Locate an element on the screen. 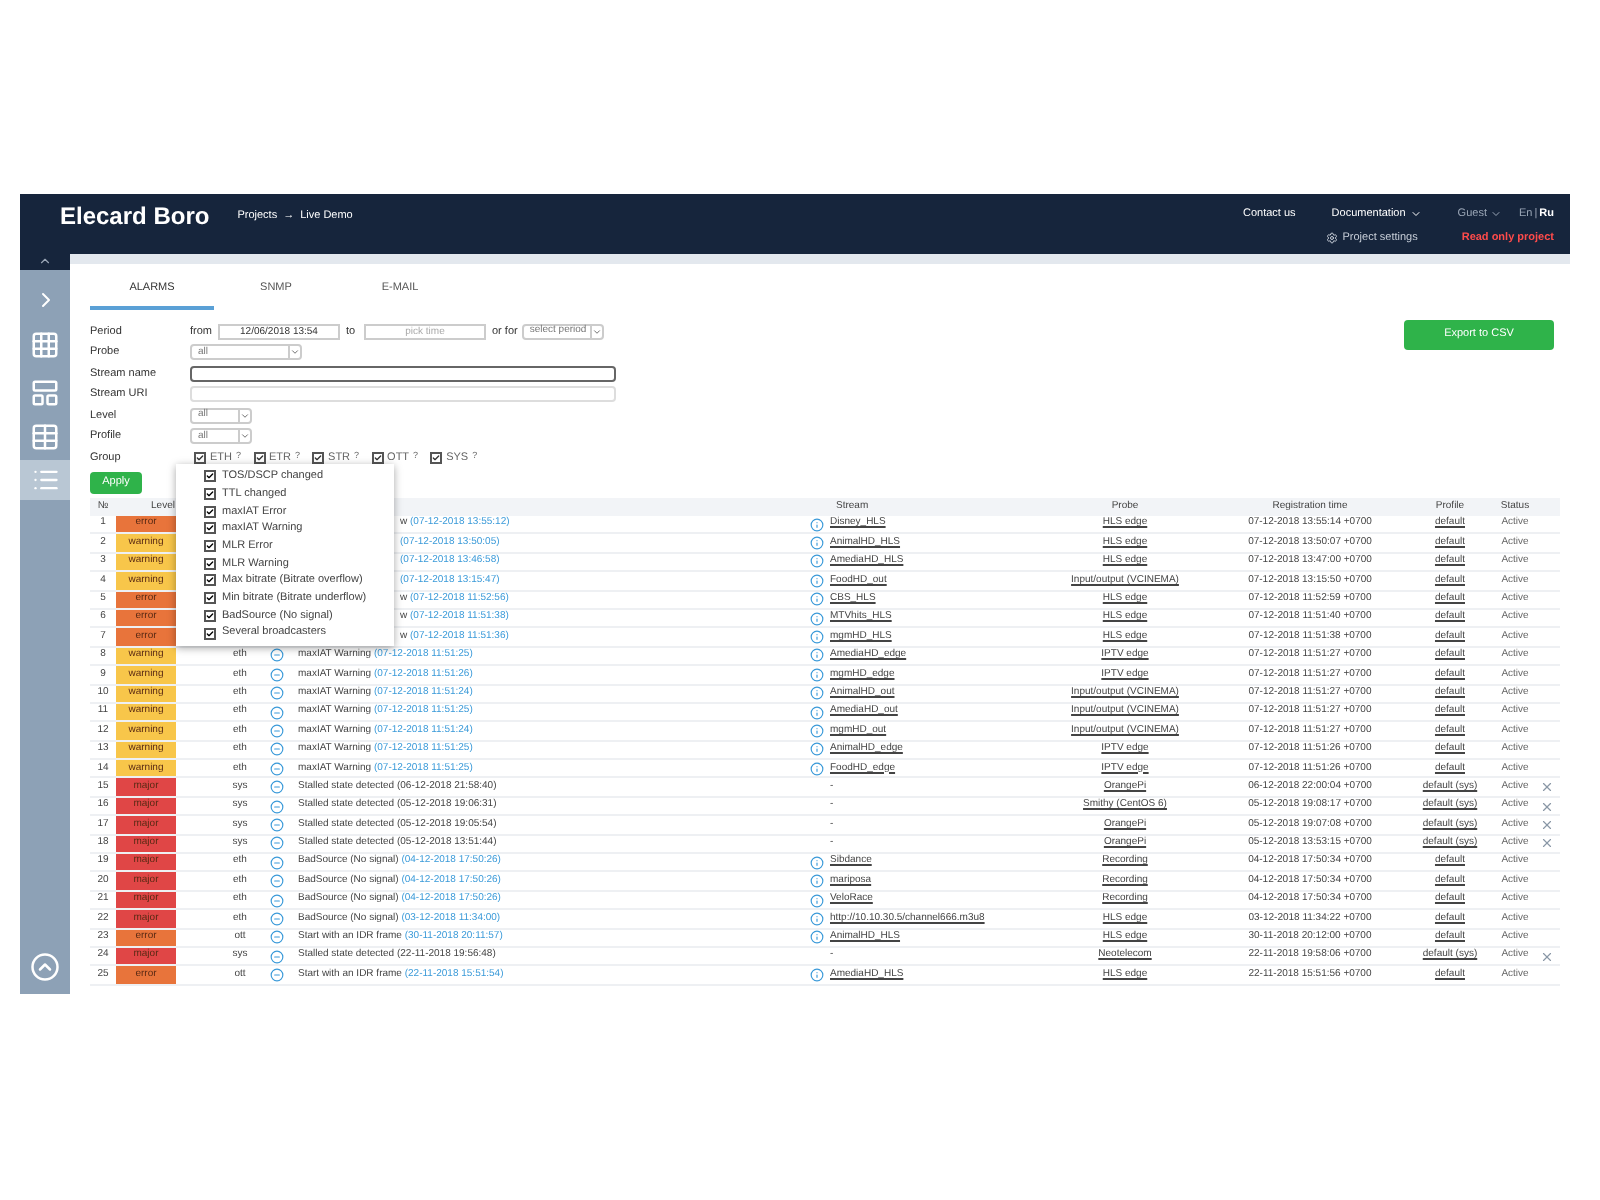  gear-icon is located at coordinates (1332, 238).